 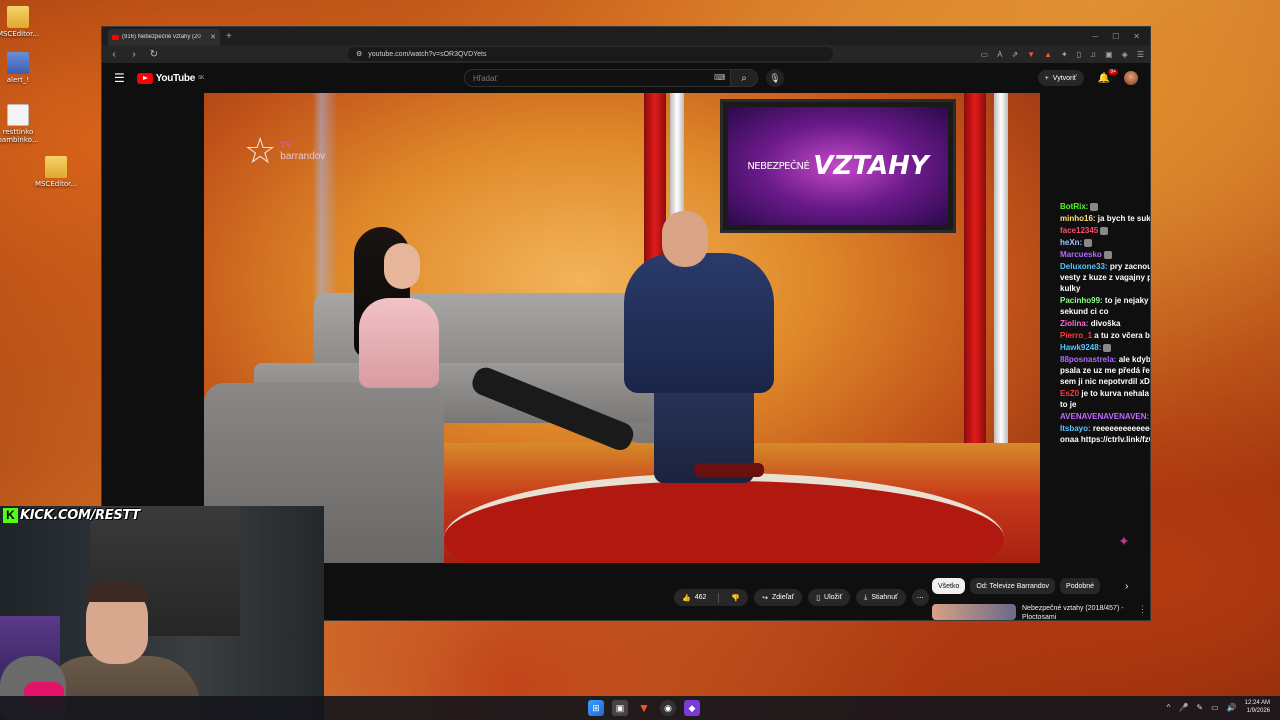 I want to click on chat-username: Pierro_1, so click(x=1076, y=335).